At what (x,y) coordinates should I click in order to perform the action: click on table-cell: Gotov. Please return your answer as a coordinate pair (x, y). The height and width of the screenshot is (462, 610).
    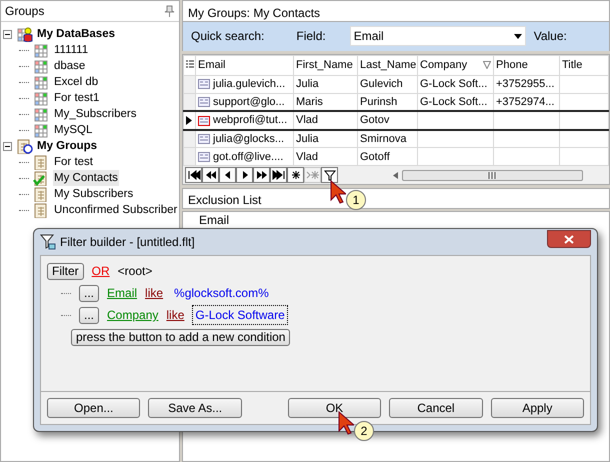
    Looking at the image, I should click on (388, 120).